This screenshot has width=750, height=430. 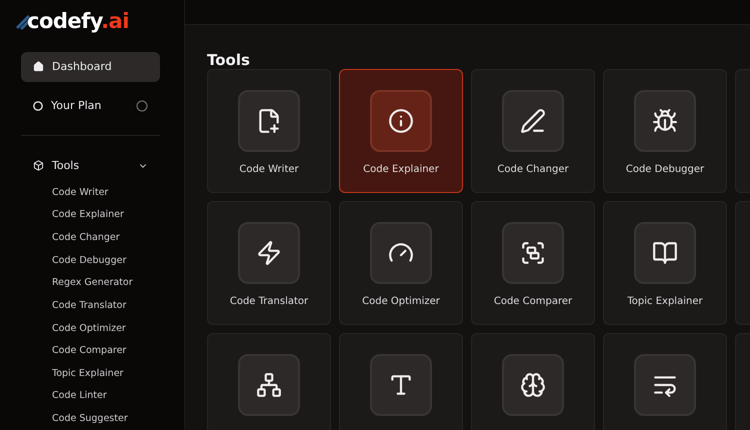 I want to click on tool-card: Code Translator, so click(x=269, y=263).